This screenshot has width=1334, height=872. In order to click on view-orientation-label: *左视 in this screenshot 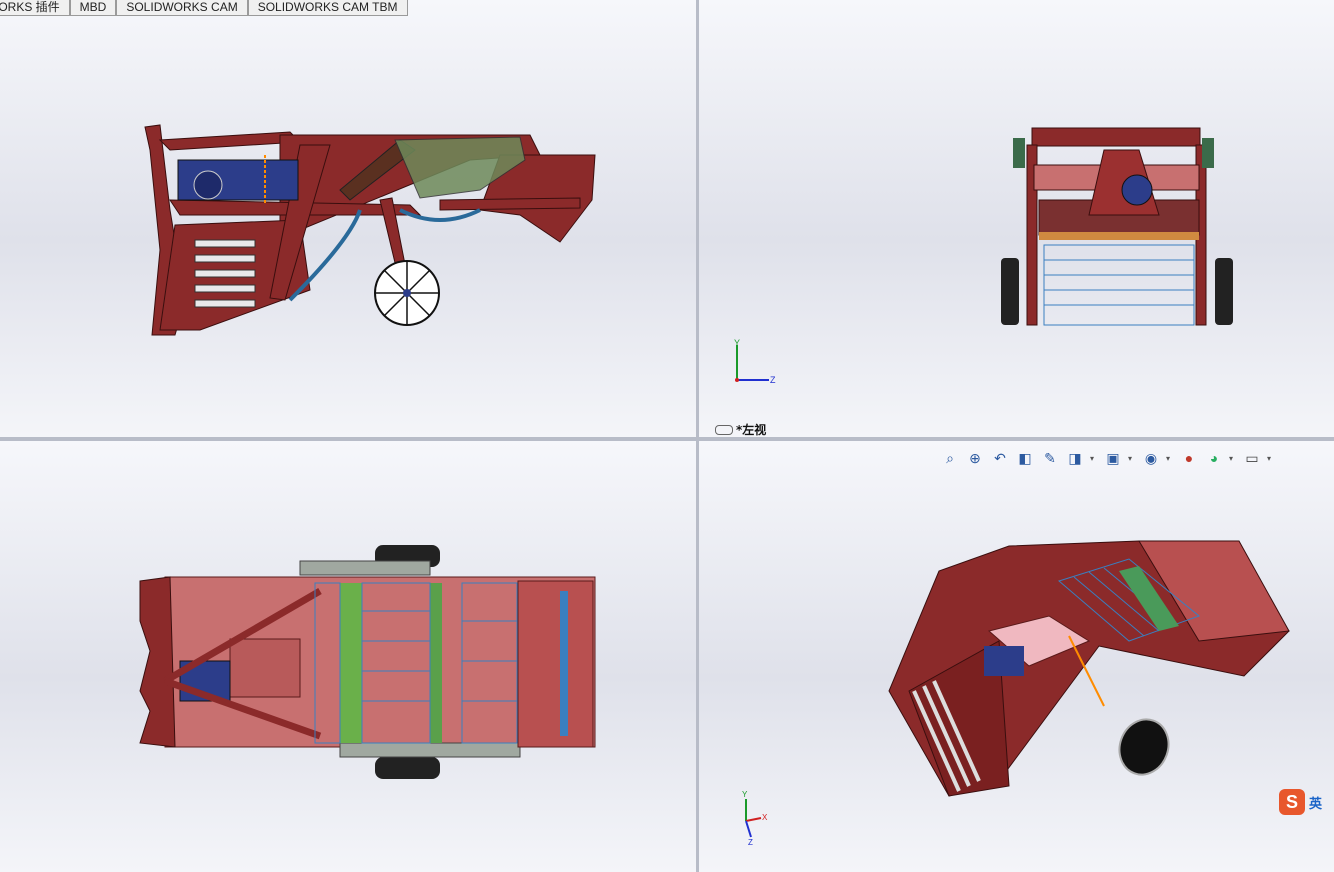, I will do `click(740, 429)`.